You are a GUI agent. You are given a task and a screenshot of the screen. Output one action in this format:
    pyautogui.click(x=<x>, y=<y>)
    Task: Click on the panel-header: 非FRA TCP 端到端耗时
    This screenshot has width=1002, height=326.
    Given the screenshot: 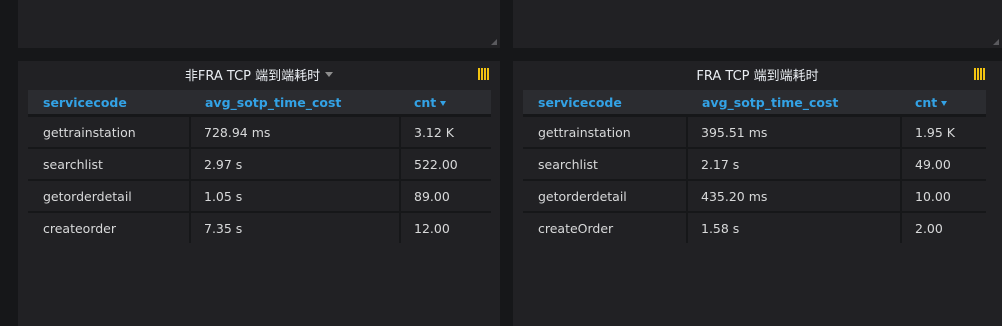 What is the action you would take?
    pyautogui.click(x=259, y=74)
    